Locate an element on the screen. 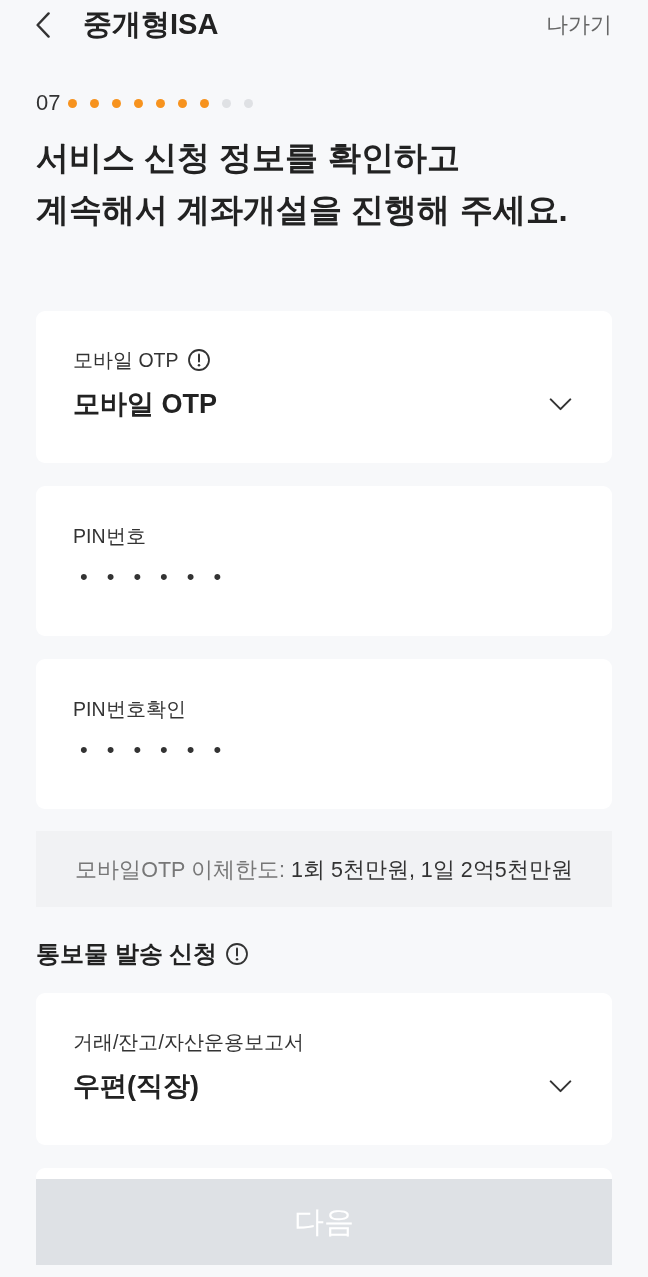  exit-button: 나가기 is located at coordinates (579, 25).